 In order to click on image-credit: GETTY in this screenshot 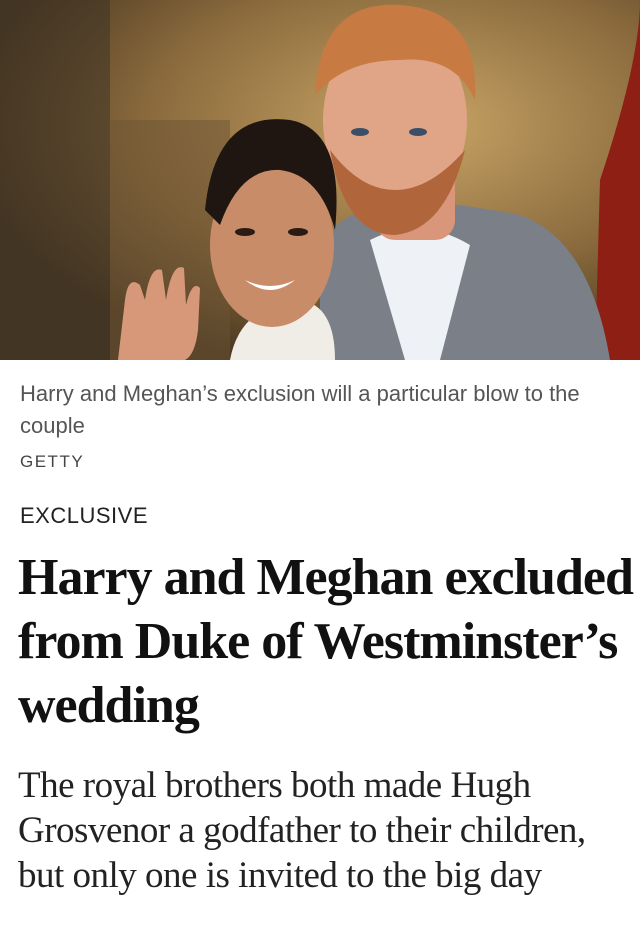, I will do `click(52, 461)`.